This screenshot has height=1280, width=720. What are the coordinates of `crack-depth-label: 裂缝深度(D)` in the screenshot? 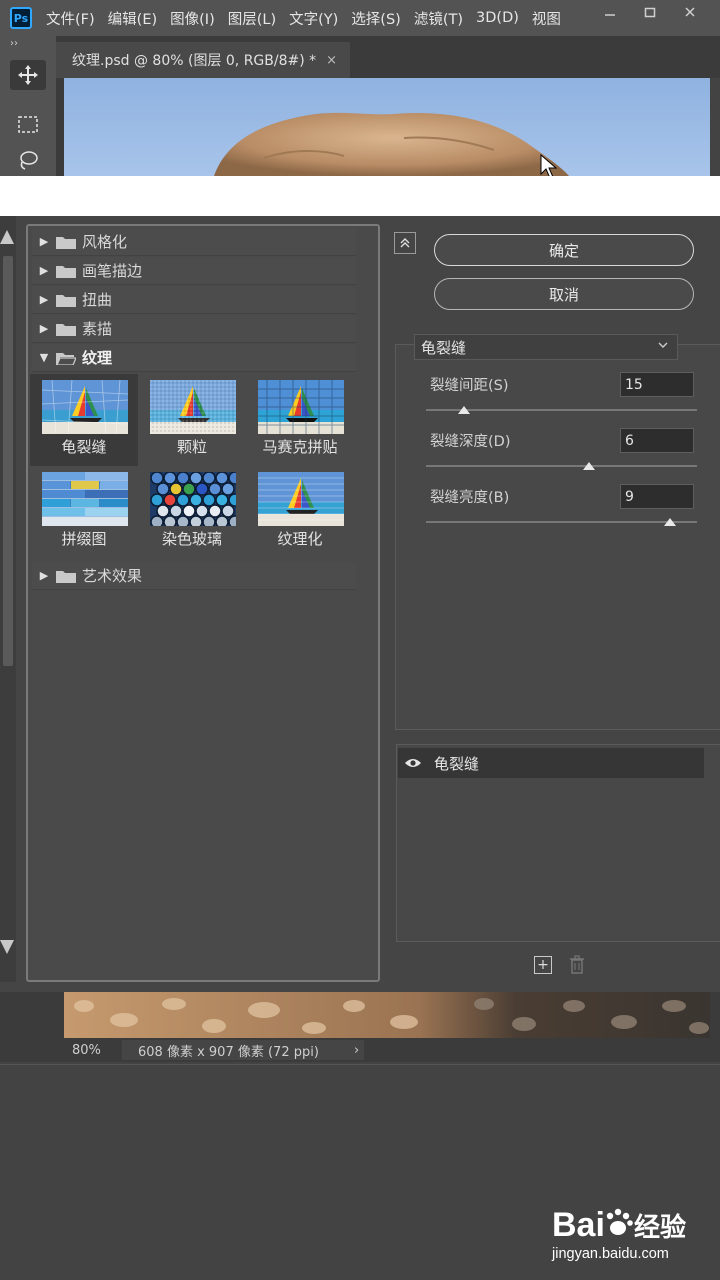 It's located at (470, 442).